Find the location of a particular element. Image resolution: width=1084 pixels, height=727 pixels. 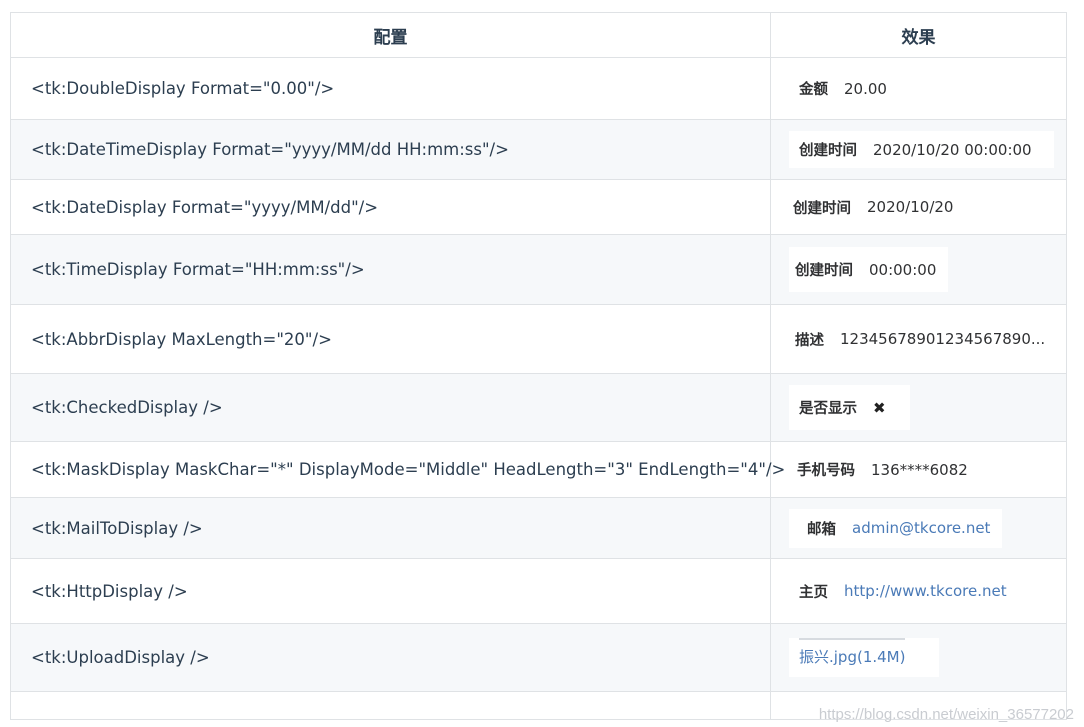

row-effect: 手机号码 136****6082 is located at coordinates (918, 469).